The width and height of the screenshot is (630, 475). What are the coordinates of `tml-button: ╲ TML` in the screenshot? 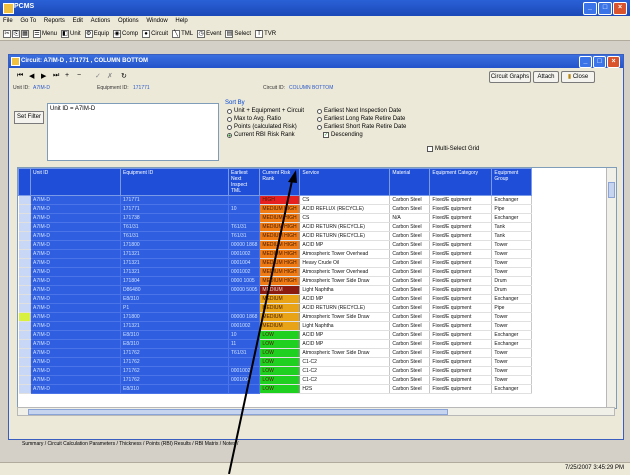 It's located at (182, 33).